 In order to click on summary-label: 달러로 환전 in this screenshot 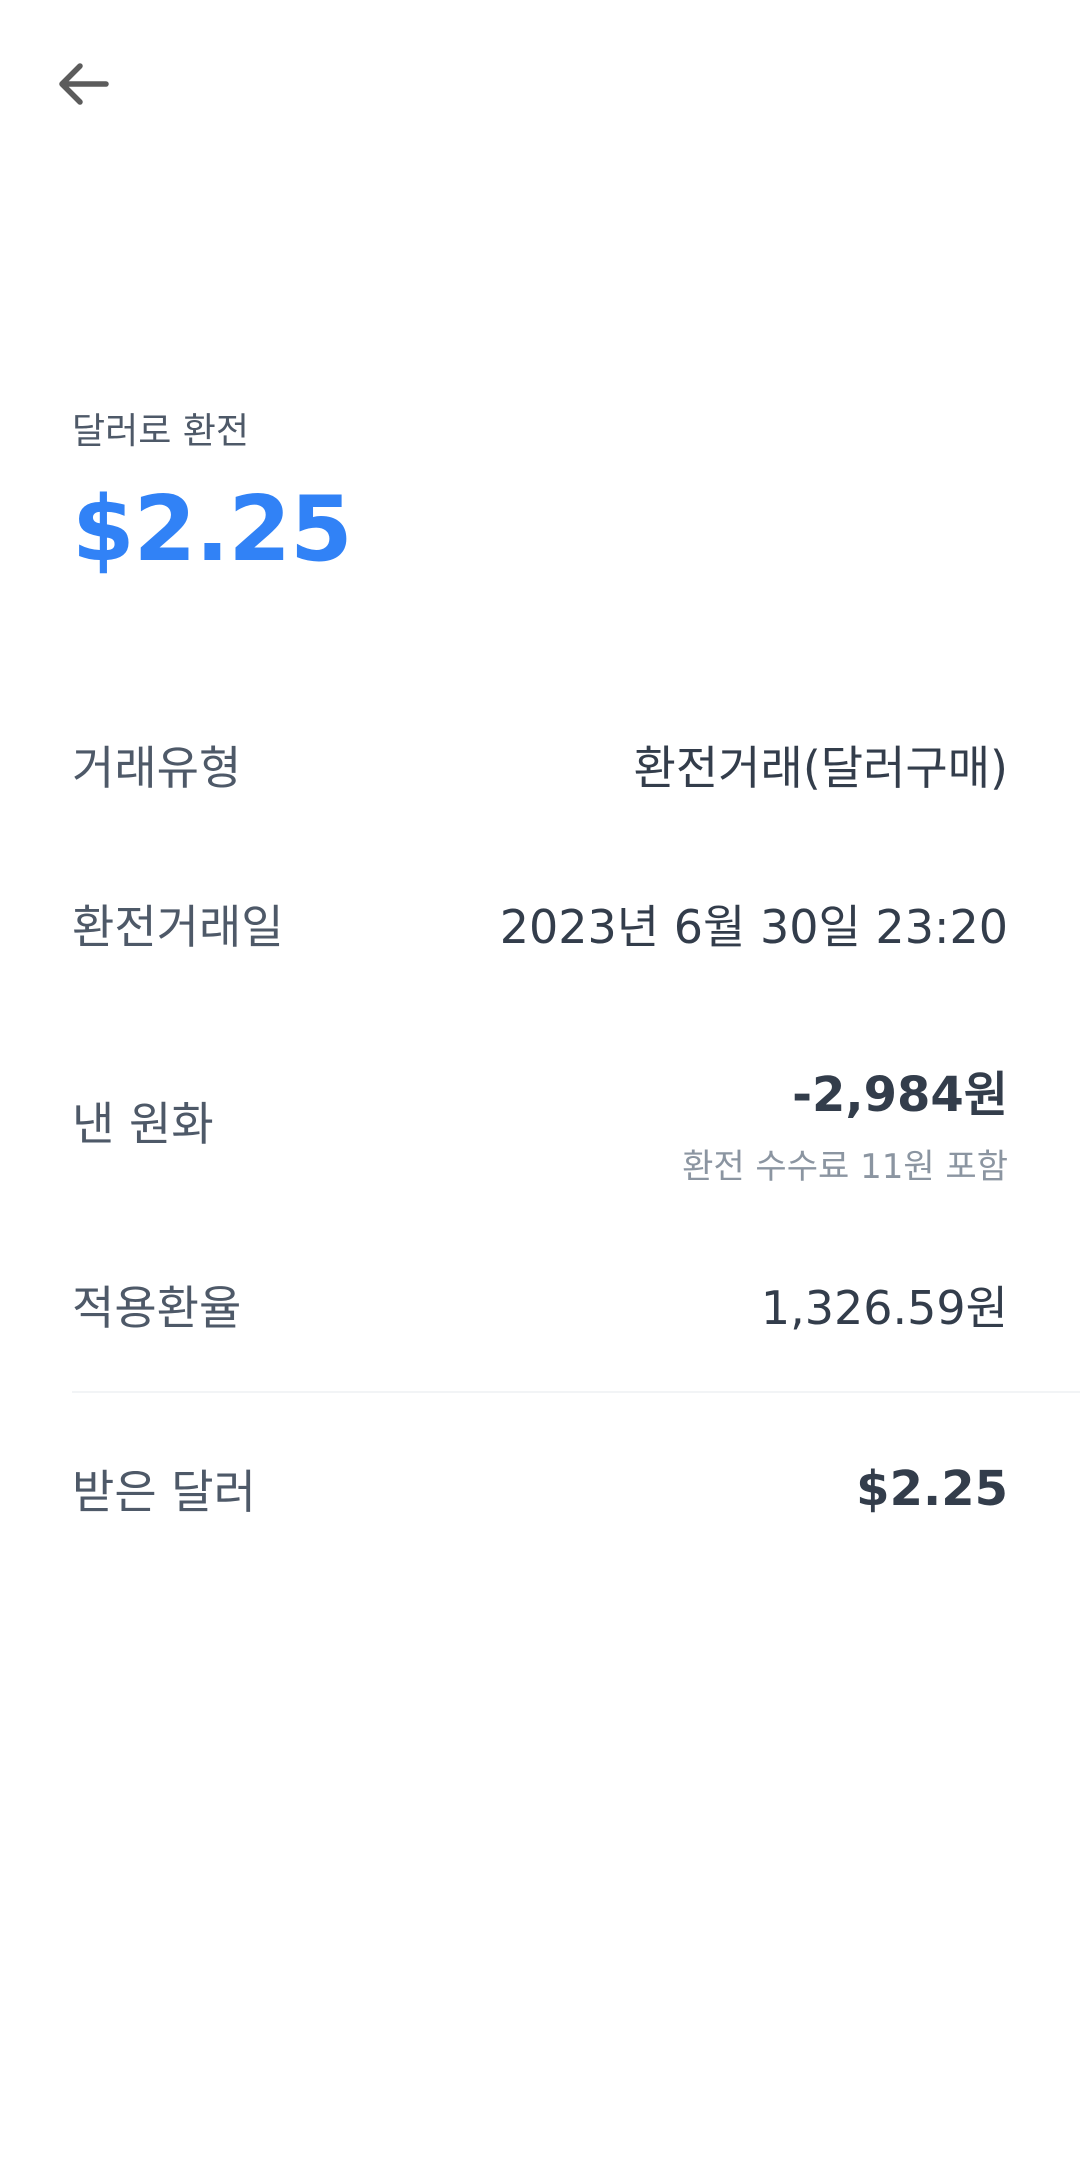, I will do `click(161, 431)`.